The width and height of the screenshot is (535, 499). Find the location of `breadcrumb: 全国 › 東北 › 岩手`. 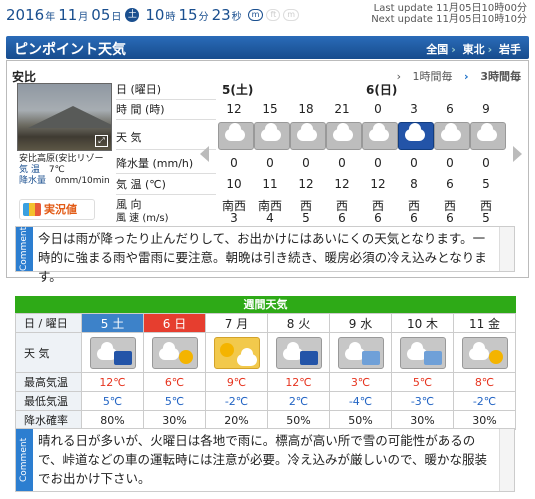

breadcrumb: 全国 › 東北 › 岩手 is located at coordinates (473, 49).